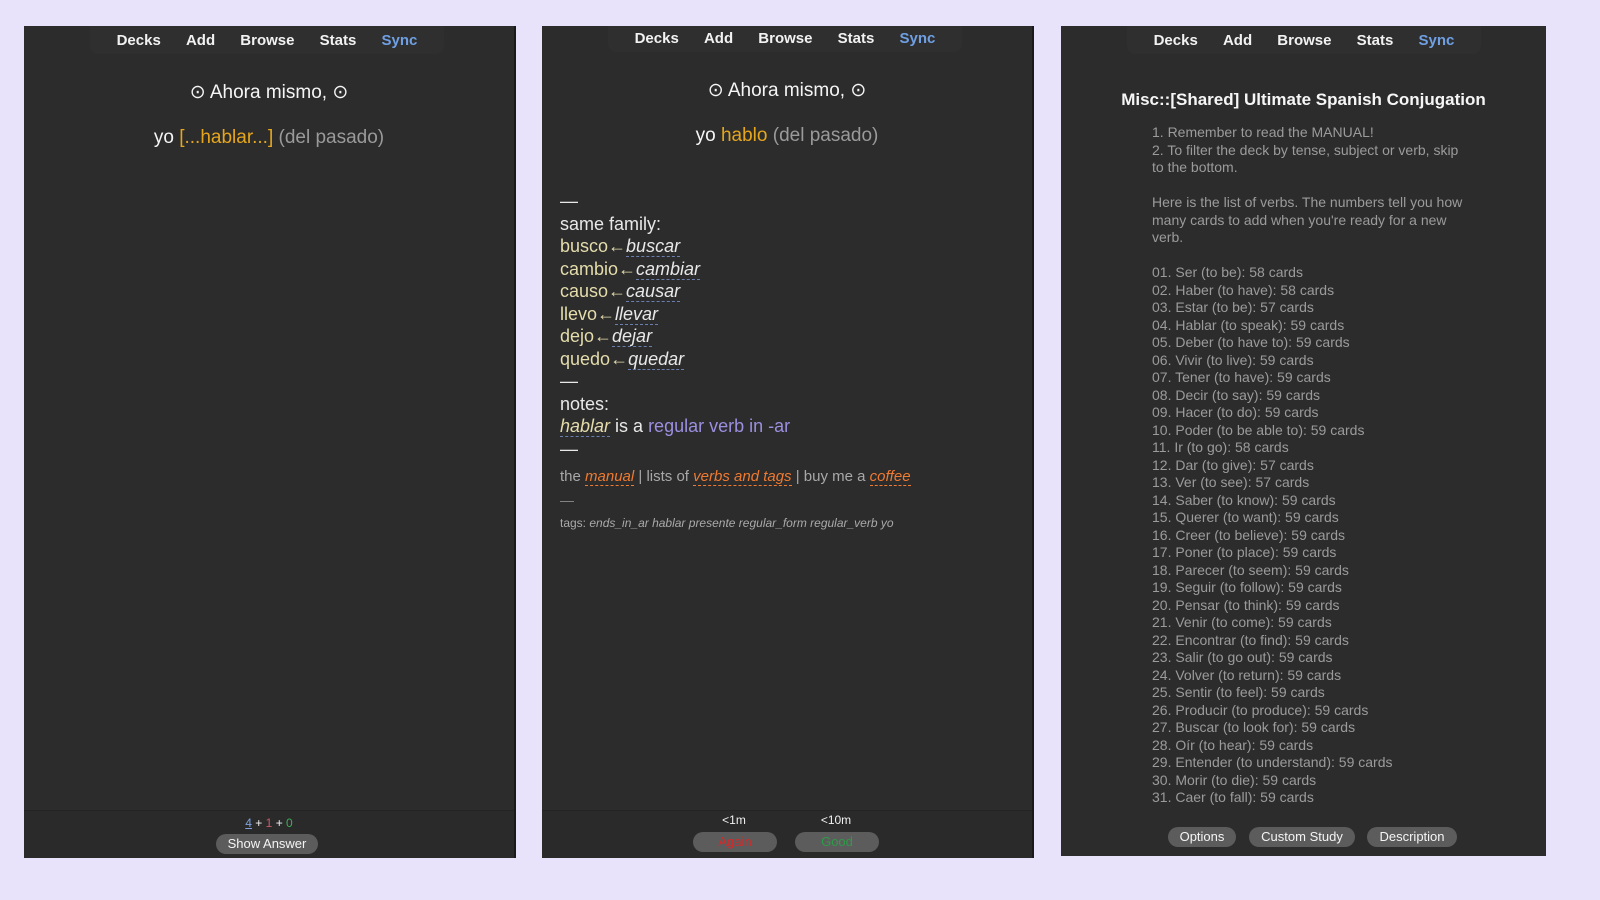  What do you see at coordinates (1242, 657) in the screenshot?
I see `verb-list-item: 23. Salir (to go out): 59 cards` at bounding box center [1242, 657].